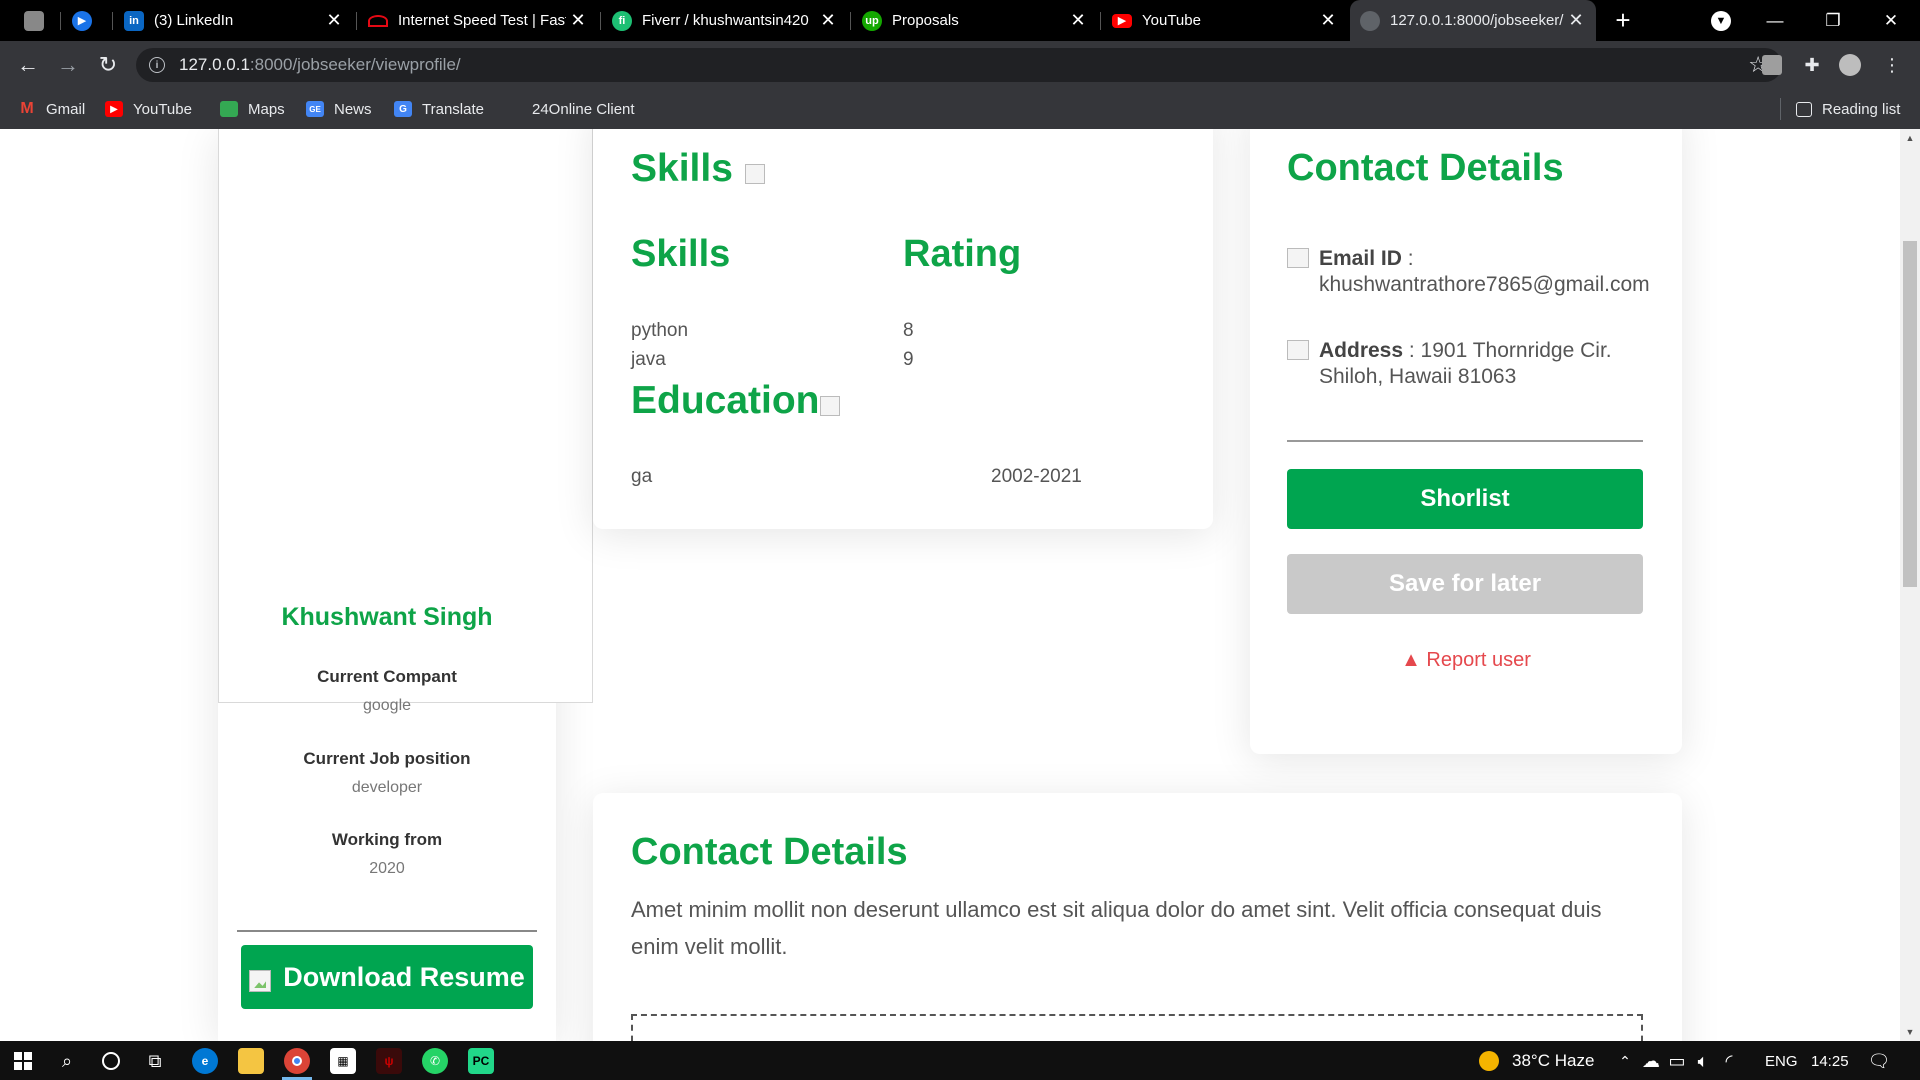 The image size is (1920, 1080). What do you see at coordinates (1677, 1061) in the screenshot?
I see `battery-icon: ▭` at bounding box center [1677, 1061].